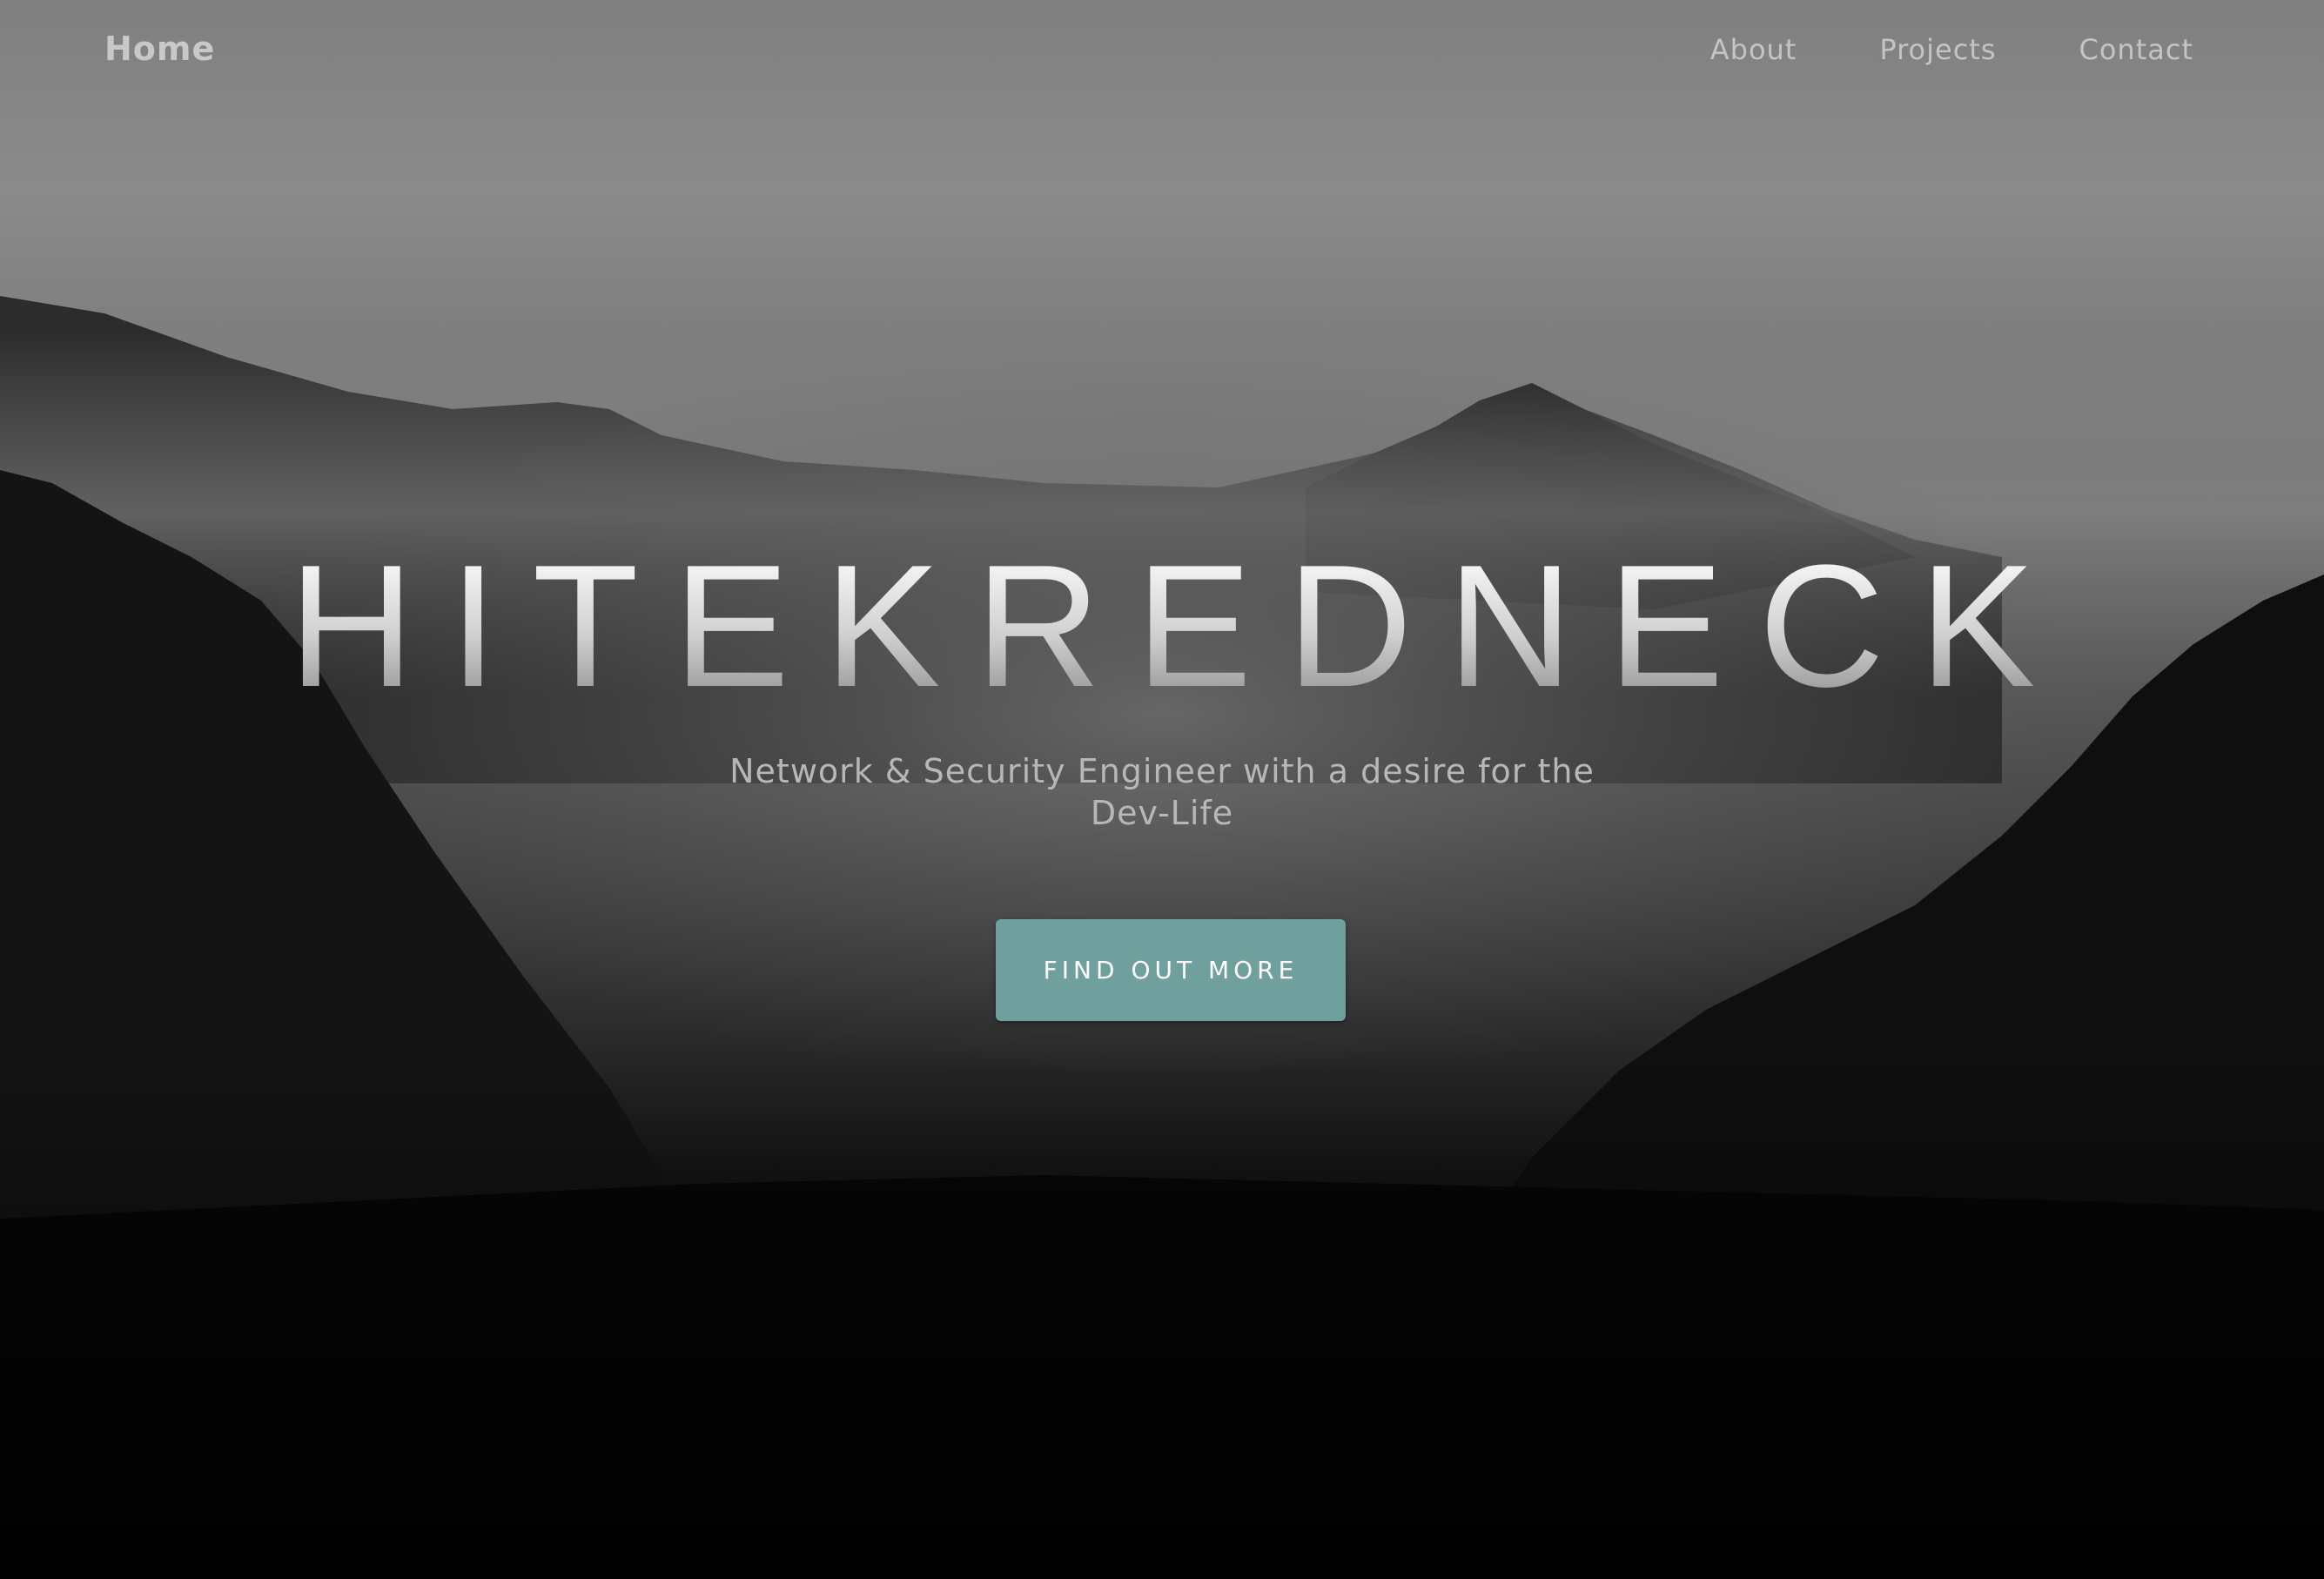 This screenshot has width=2324, height=1579. I want to click on hero-title: HITEKREDNECK, so click(1162, 627).